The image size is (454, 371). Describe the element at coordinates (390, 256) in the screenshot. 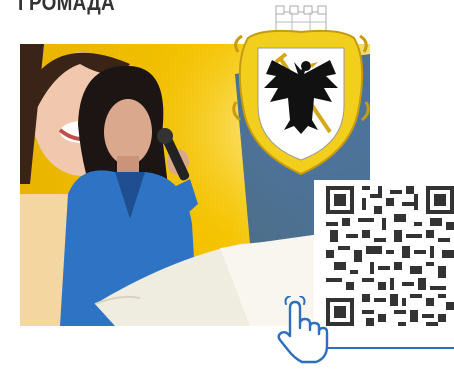

I see `qr-code-icon` at that location.